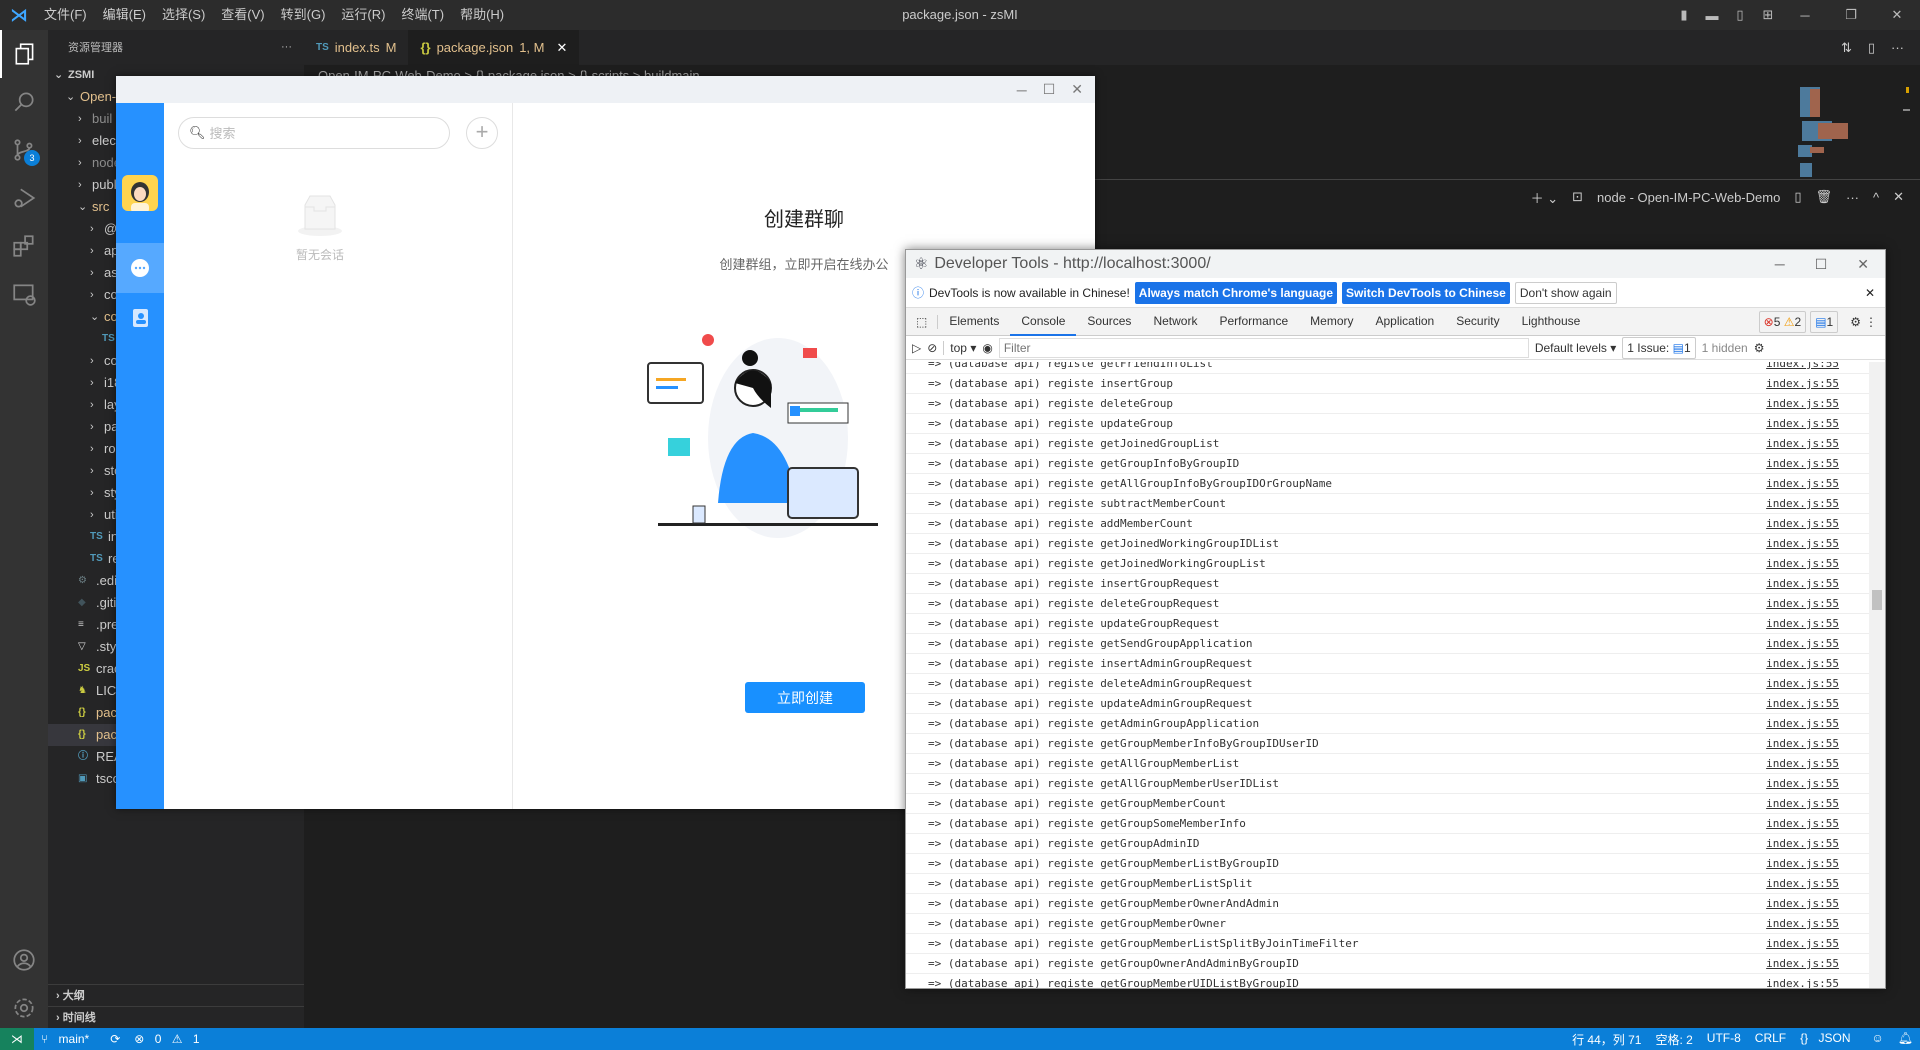 The image size is (1920, 1050). What do you see at coordinates (987, 348) in the screenshot?
I see `live-expression-icon: ◉` at bounding box center [987, 348].